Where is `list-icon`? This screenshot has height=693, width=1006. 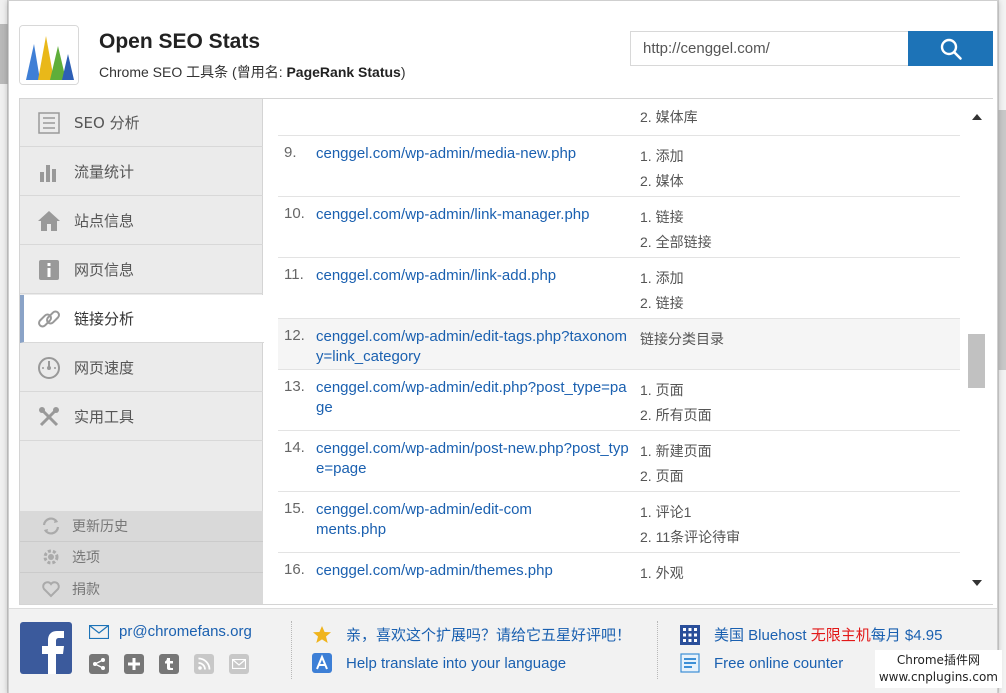
list-icon is located at coordinates (49, 123).